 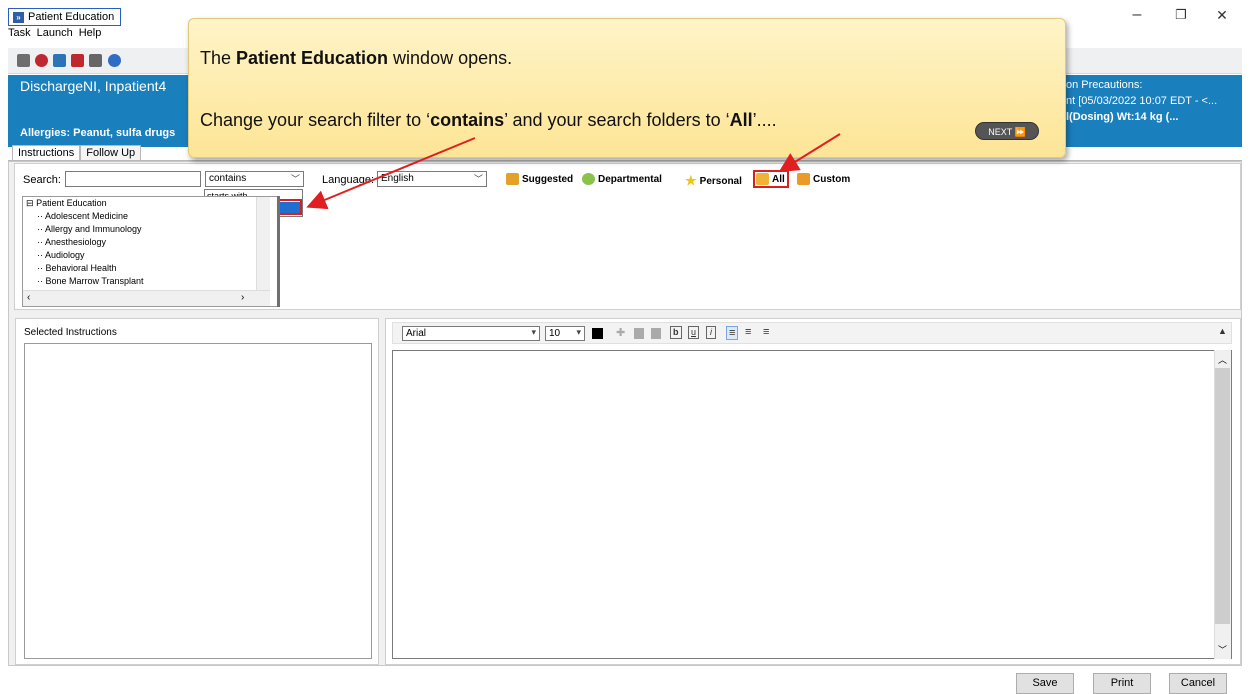 I want to click on arrow-to-all, so click(x=809, y=153).